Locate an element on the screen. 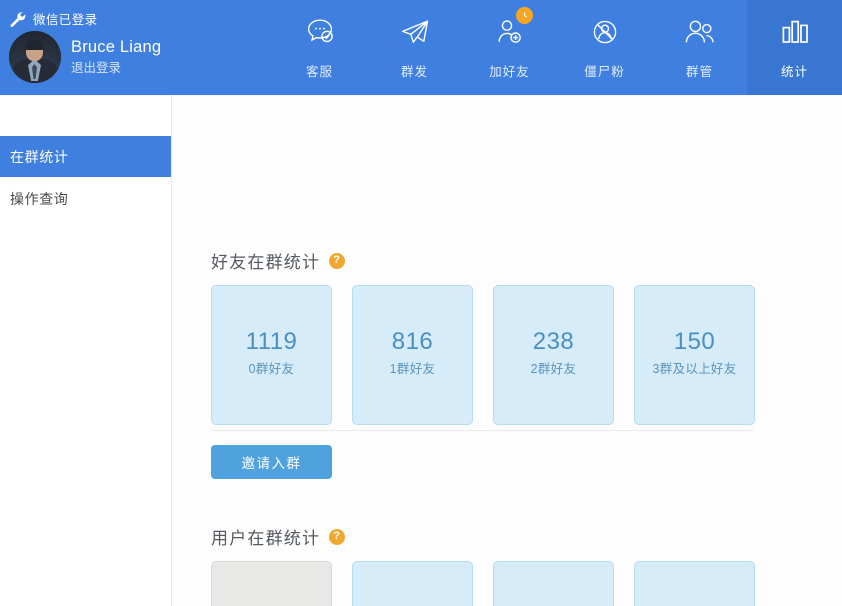 This screenshot has height=606, width=842. stat-card: 2 4群及以上用户 is located at coordinates (694, 583).